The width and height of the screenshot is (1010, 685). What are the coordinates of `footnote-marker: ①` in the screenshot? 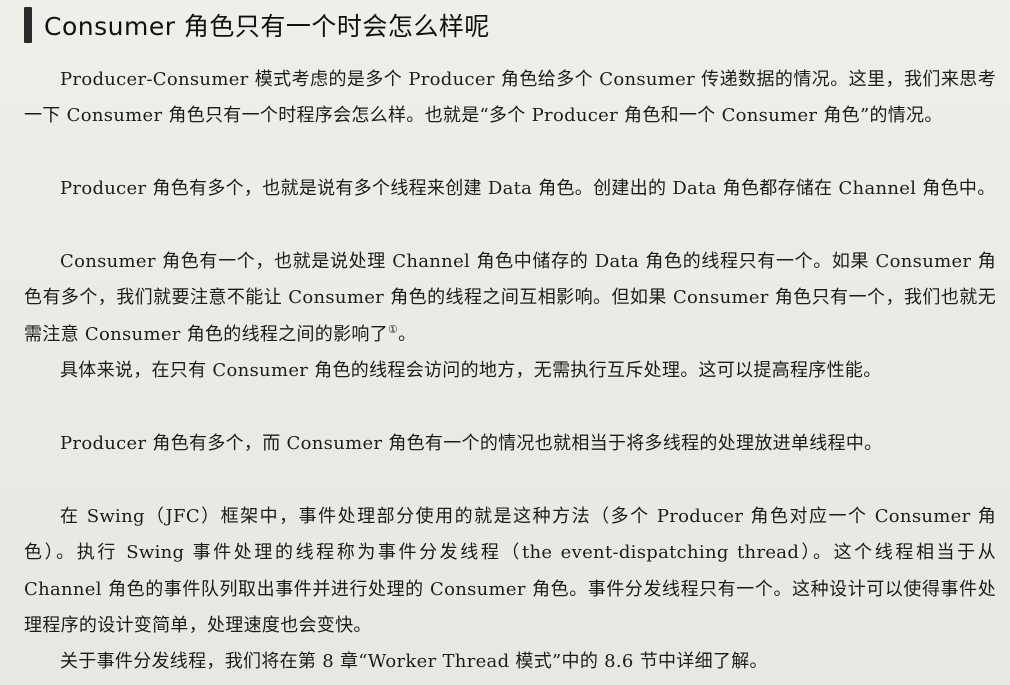 It's located at (393, 329).